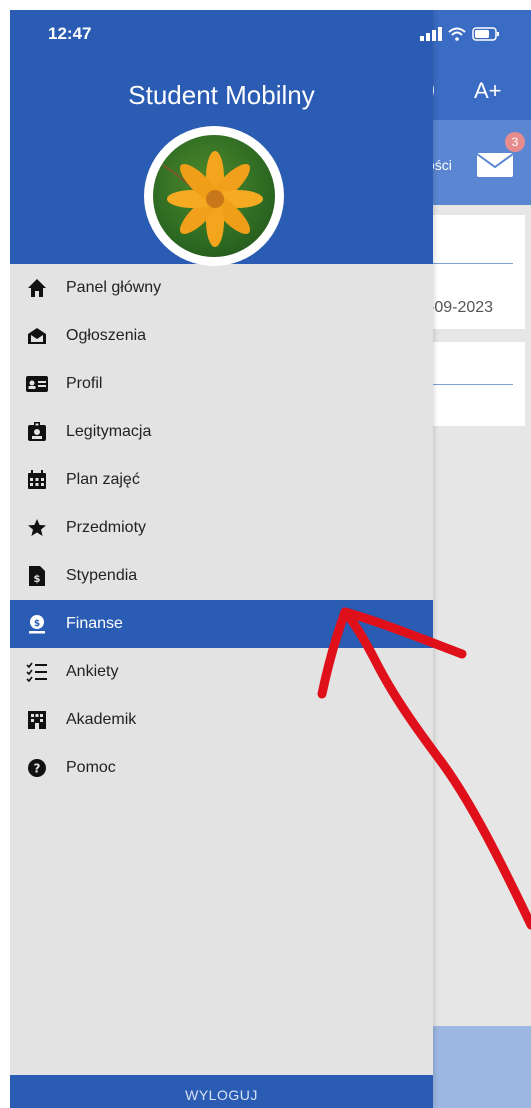  I want to click on menu-item-label: Legitymacja, so click(109, 431).